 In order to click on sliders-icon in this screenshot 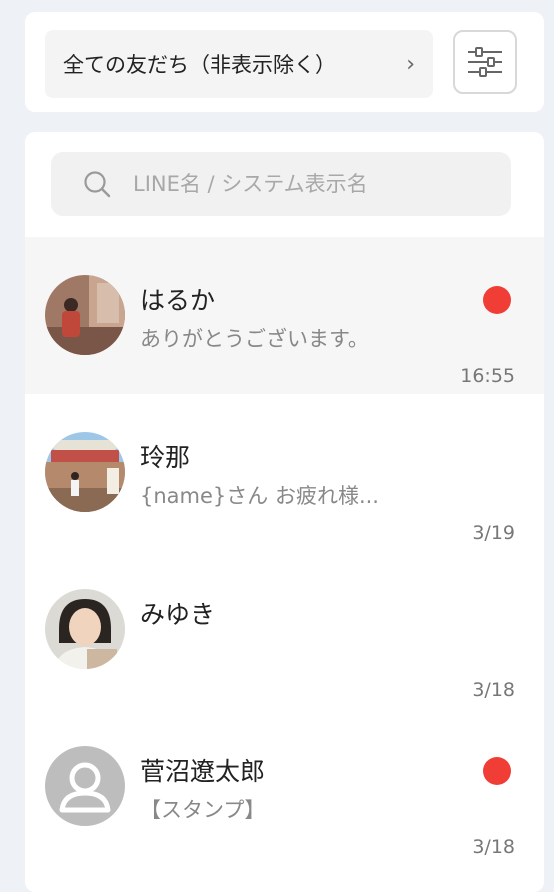, I will do `click(485, 62)`.